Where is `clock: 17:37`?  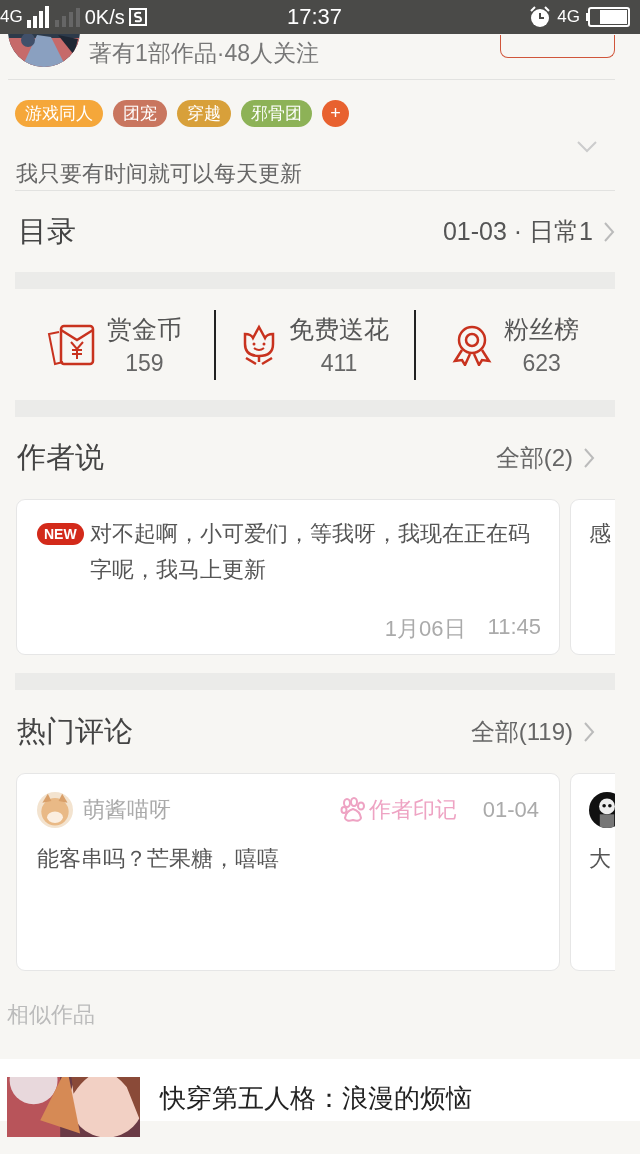 clock: 17:37 is located at coordinates (315, 16).